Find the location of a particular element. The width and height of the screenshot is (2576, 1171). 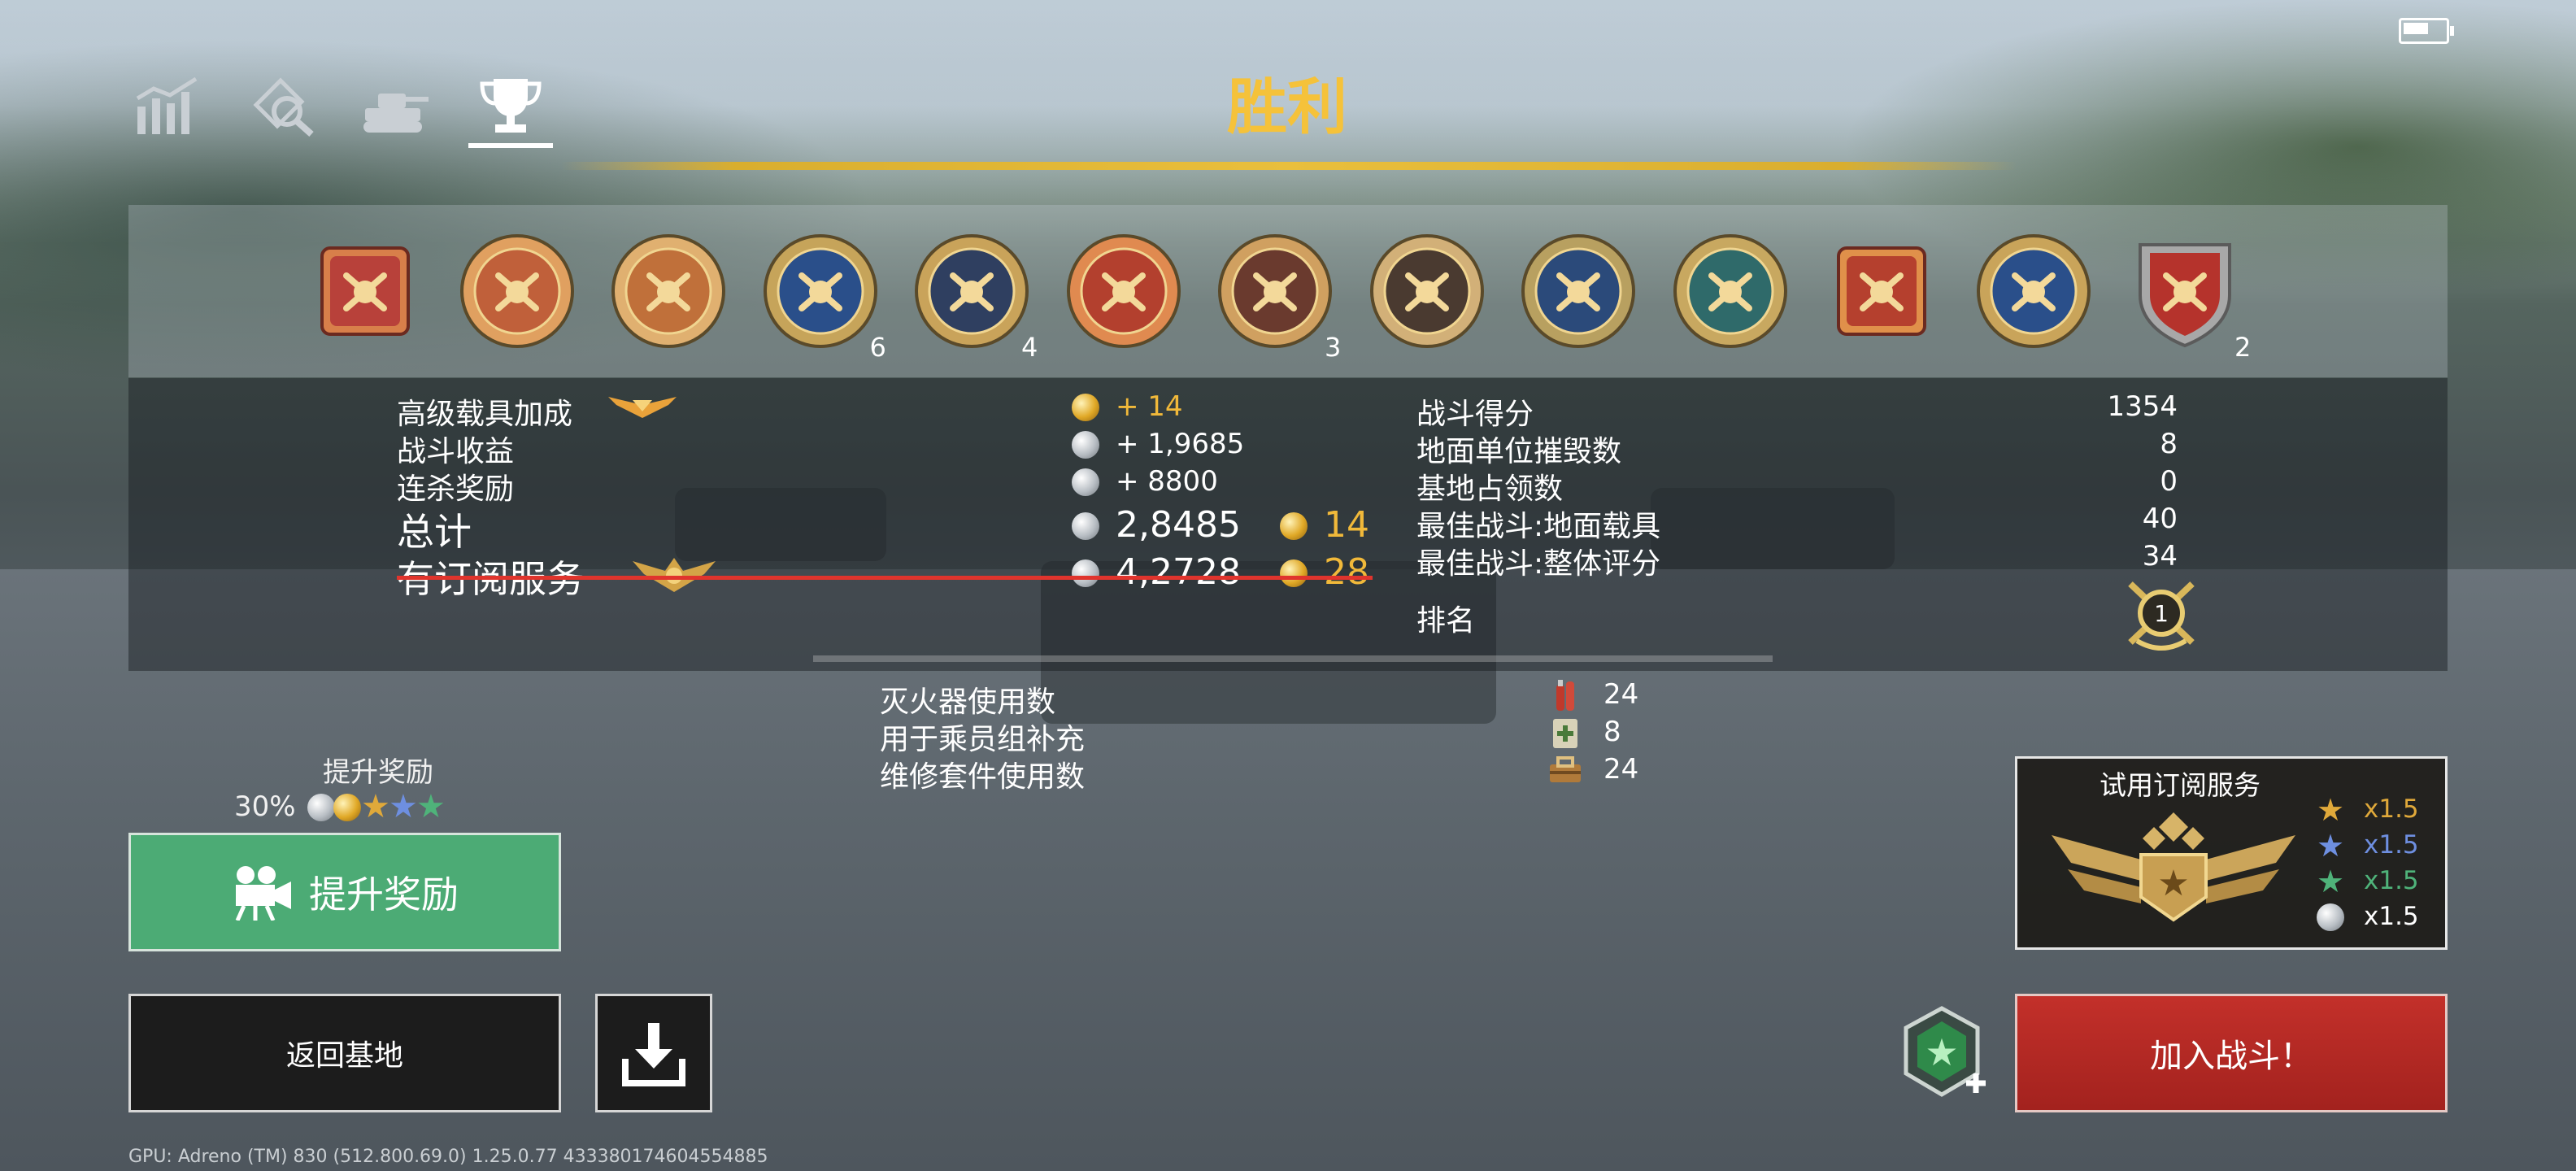

stat-value: 34 is located at coordinates (2160, 556).